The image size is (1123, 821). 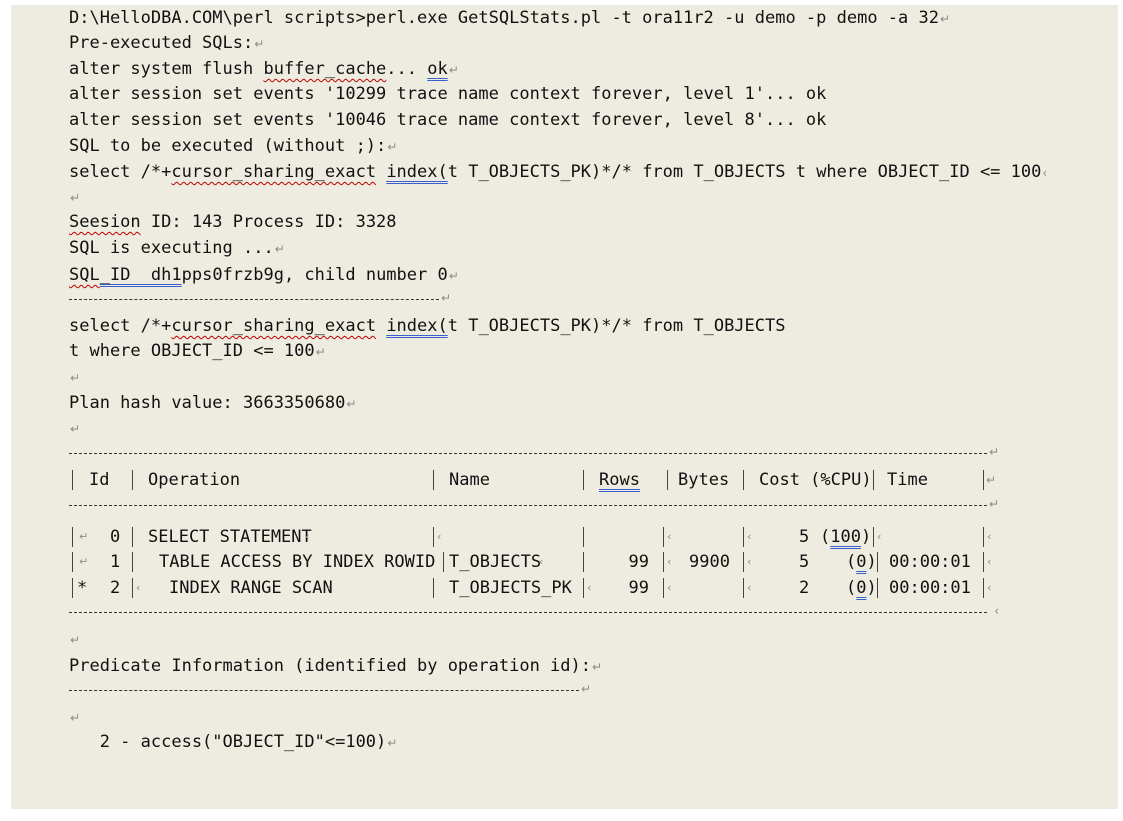 What do you see at coordinates (197, 351) in the screenshot?
I see `select-statement-line-2-cont: t where OBJECT_ID <= 100↵` at bounding box center [197, 351].